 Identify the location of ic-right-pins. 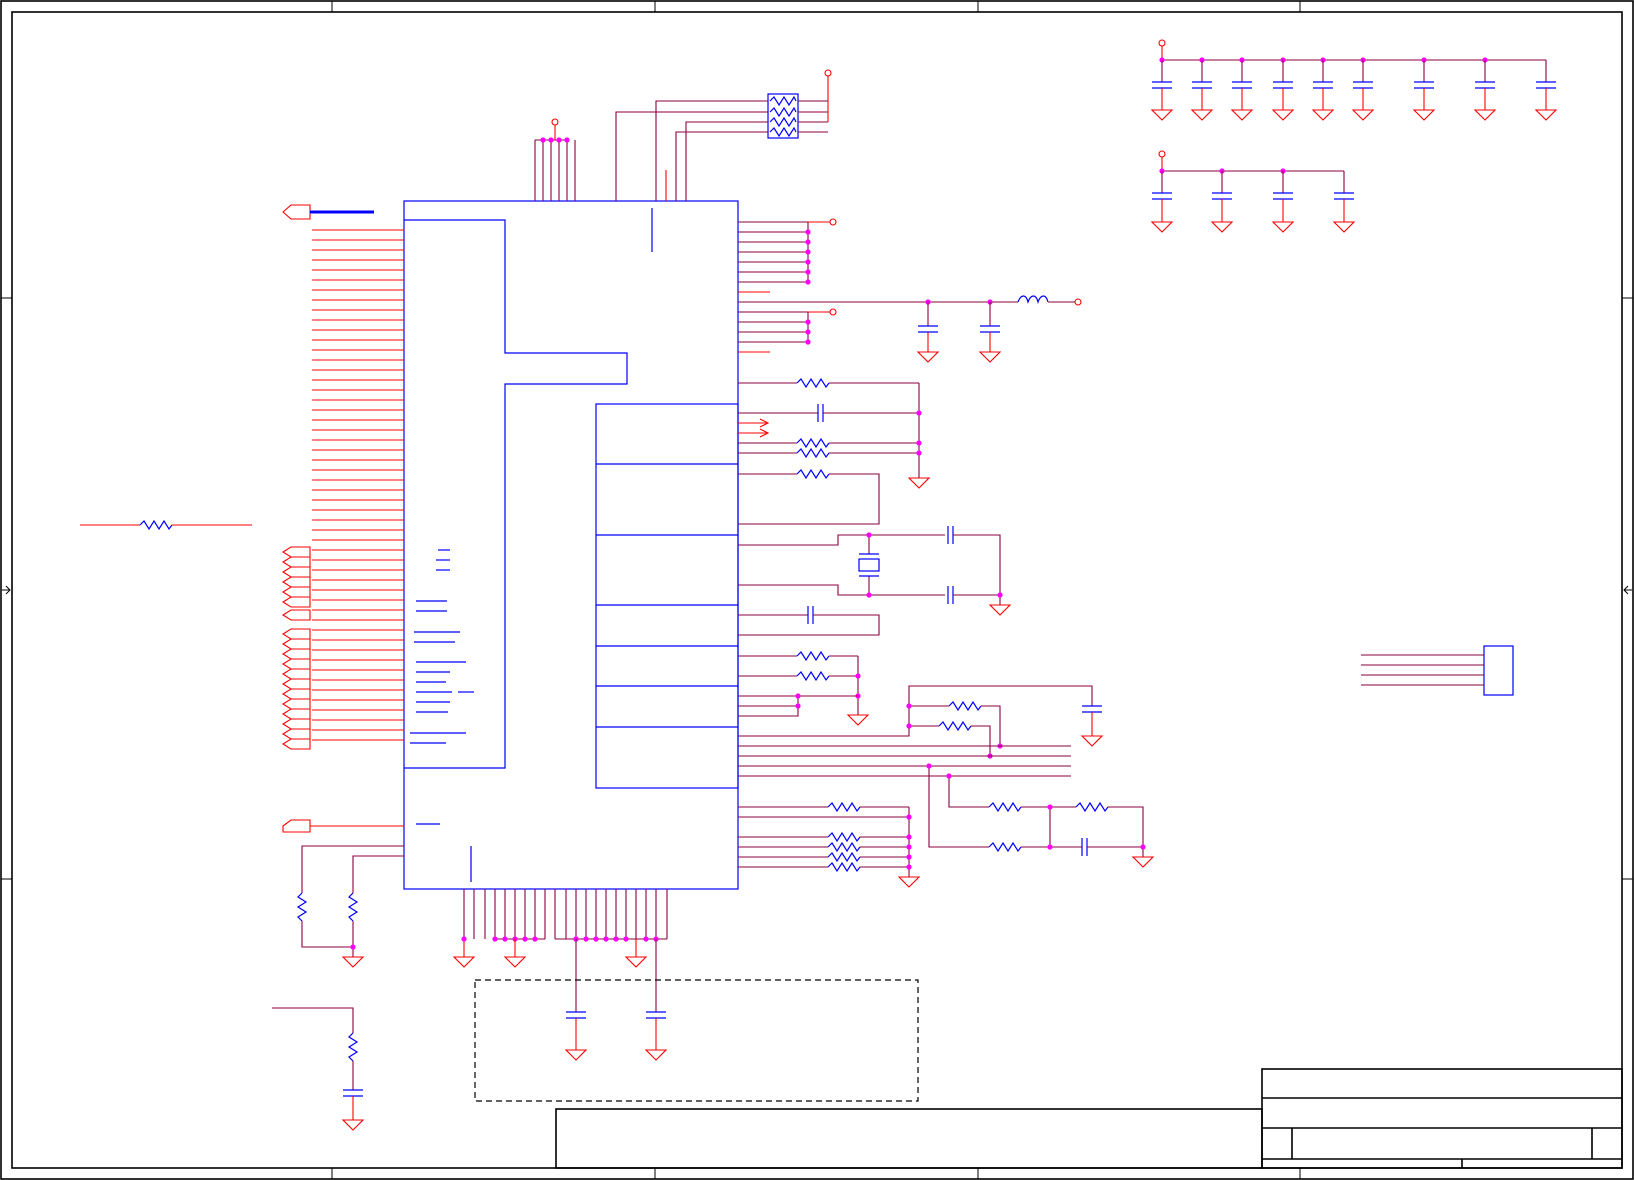
(787, 285).